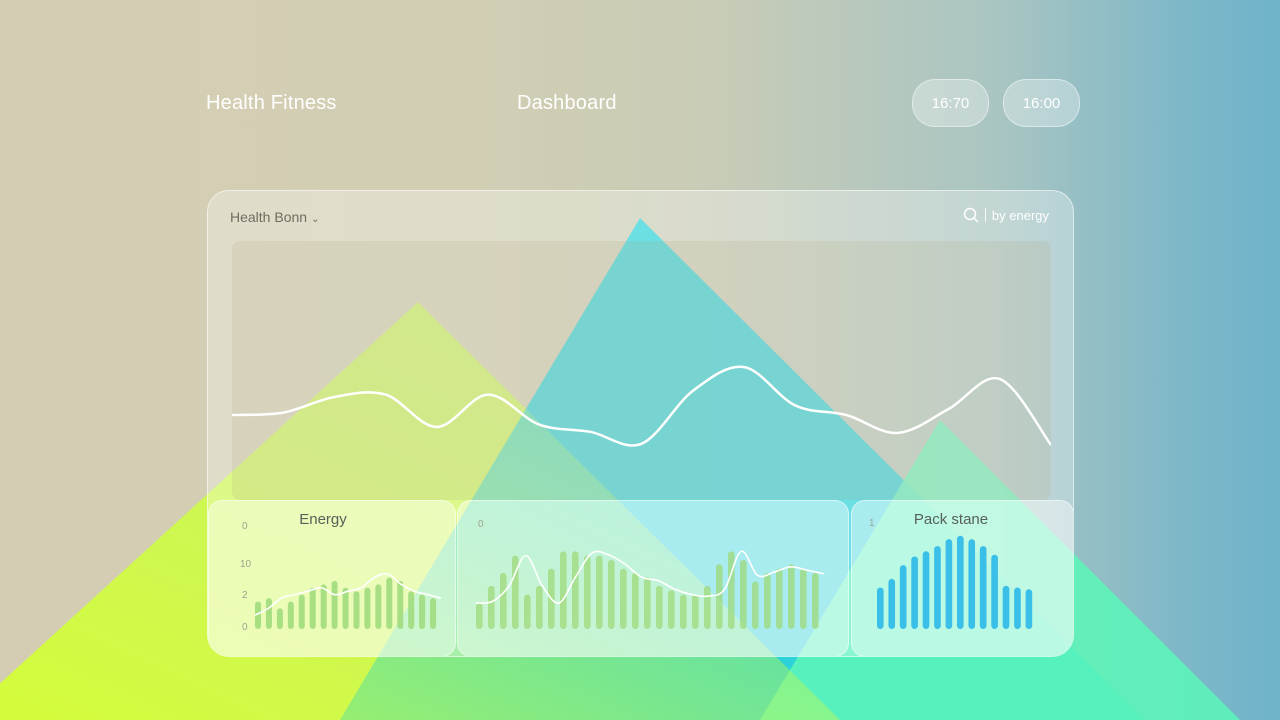 Image resolution: width=1280 pixels, height=720 pixels. What do you see at coordinates (1020, 215) in the screenshot?
I see `search-label: by energy` at bounding box center [1020, 215].